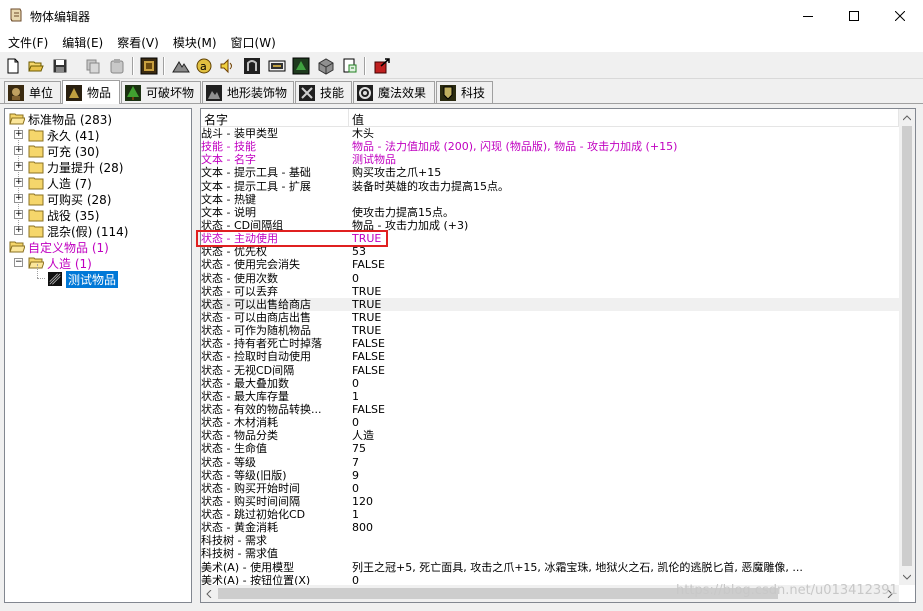  Describe the element at coordinates (551, 462) in the screenshot. I see `table-row: 状态 - 等级 7` at that location.